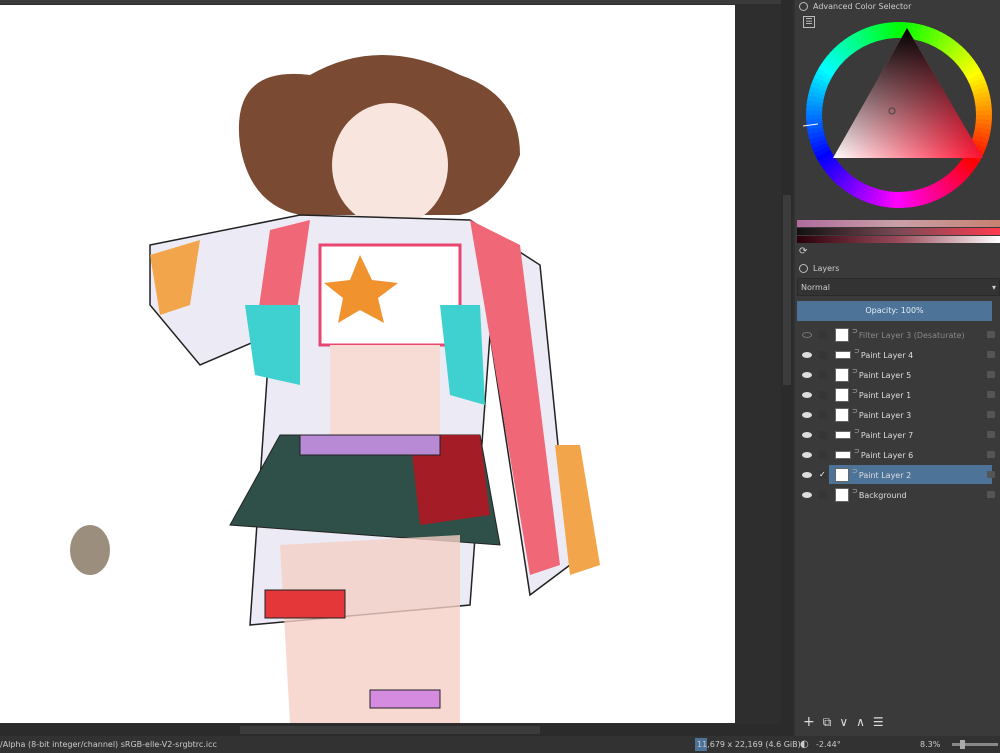  Describe the element at coordinates (962, 744) in the screenshot. I see `zoom-slider-handle` at that location.